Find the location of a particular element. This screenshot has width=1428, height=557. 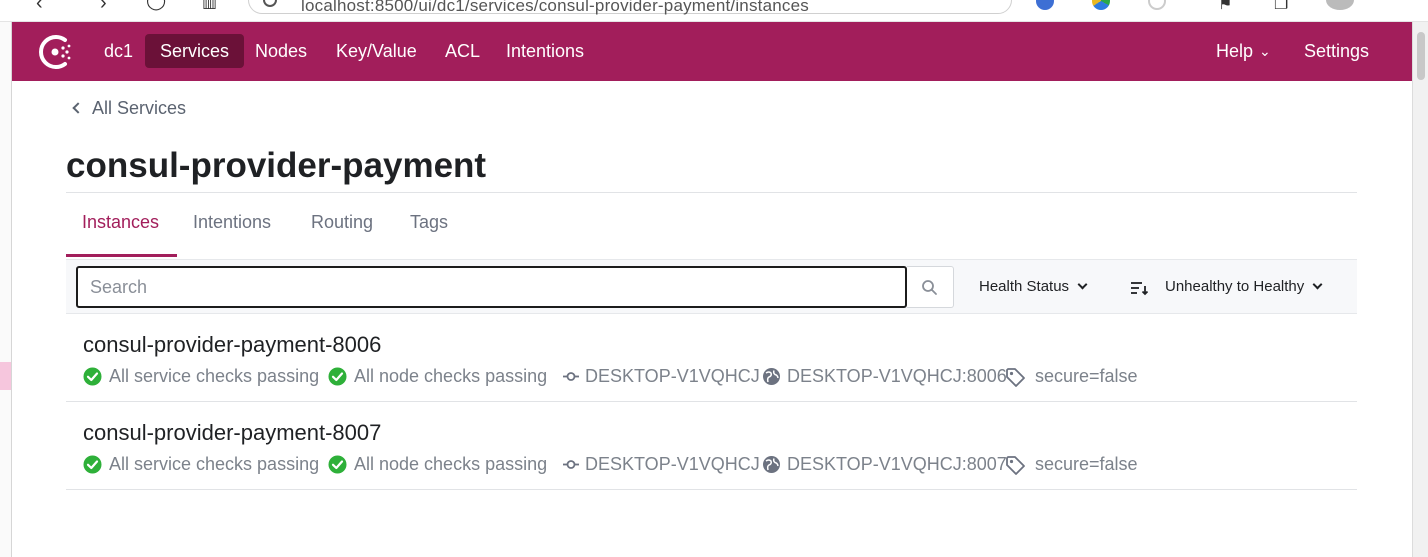

bookmark-star-icon: ☆ is located at coordinates (984, 2).